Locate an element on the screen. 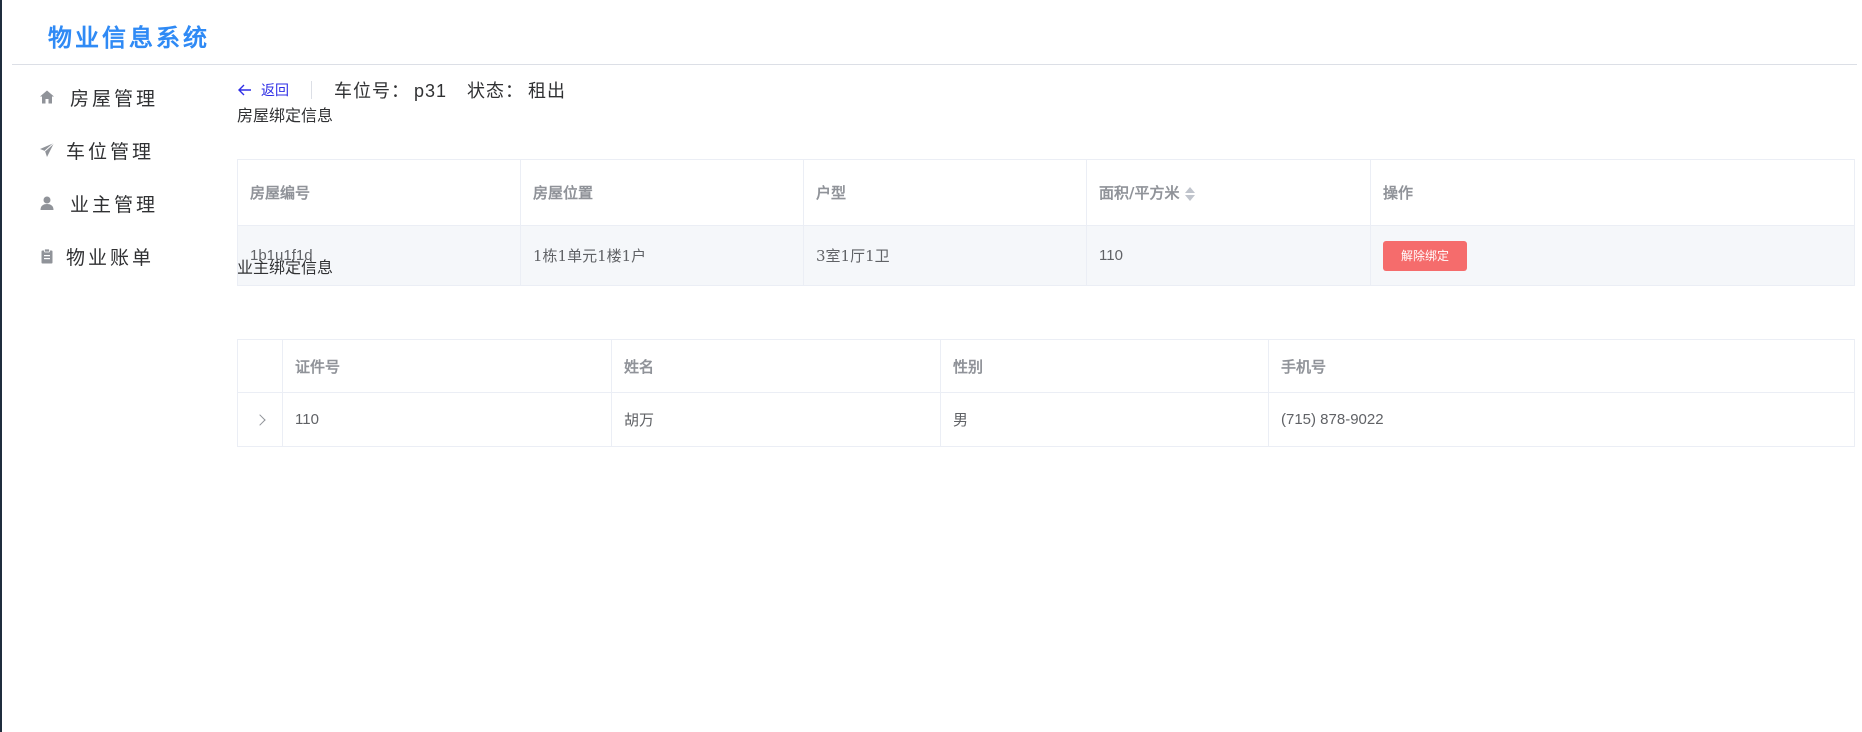 Image resolution: width=1862 pixels, height=732 pixels. clipboard-icon is located at coordinates (47, 256).